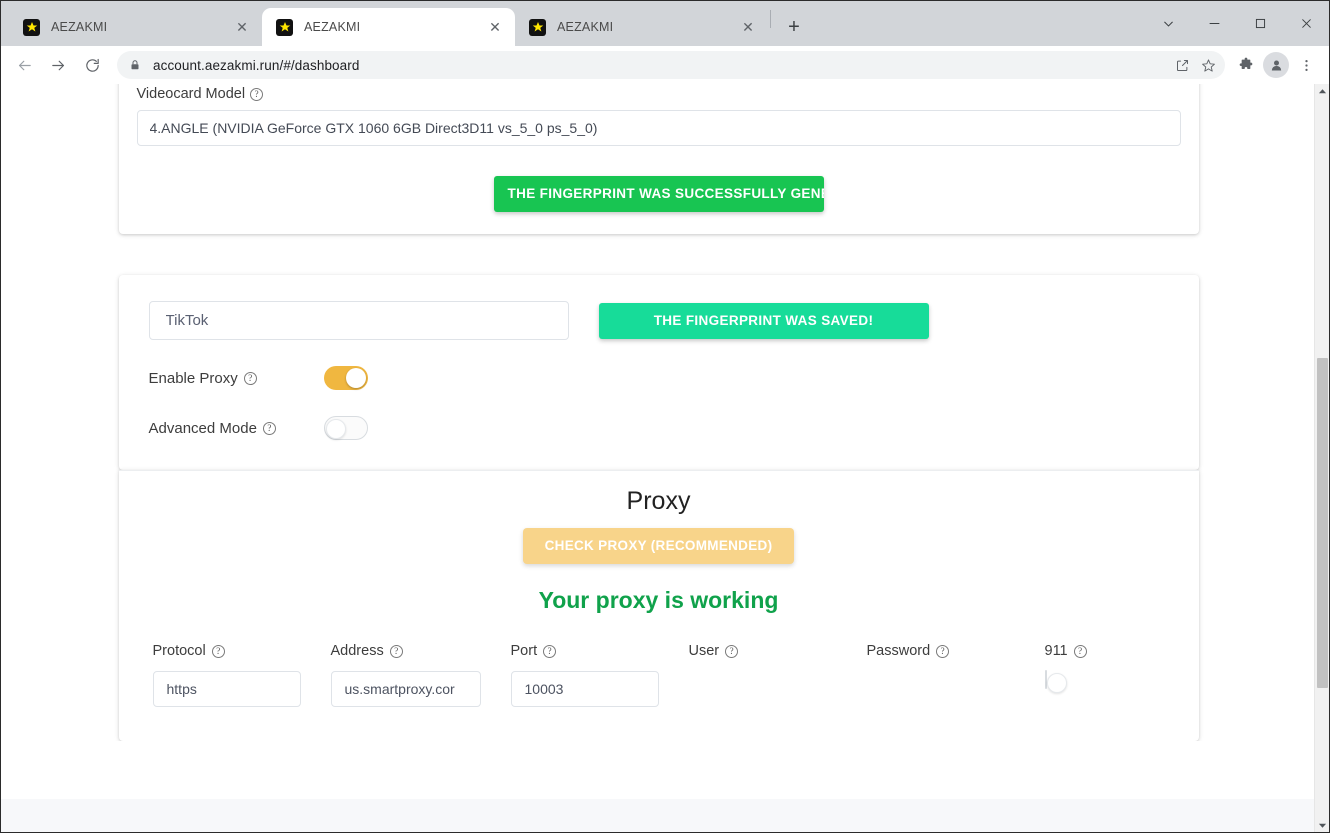 The image size is (1330, 833). I want to click on reload-icon, so click(92, 65).